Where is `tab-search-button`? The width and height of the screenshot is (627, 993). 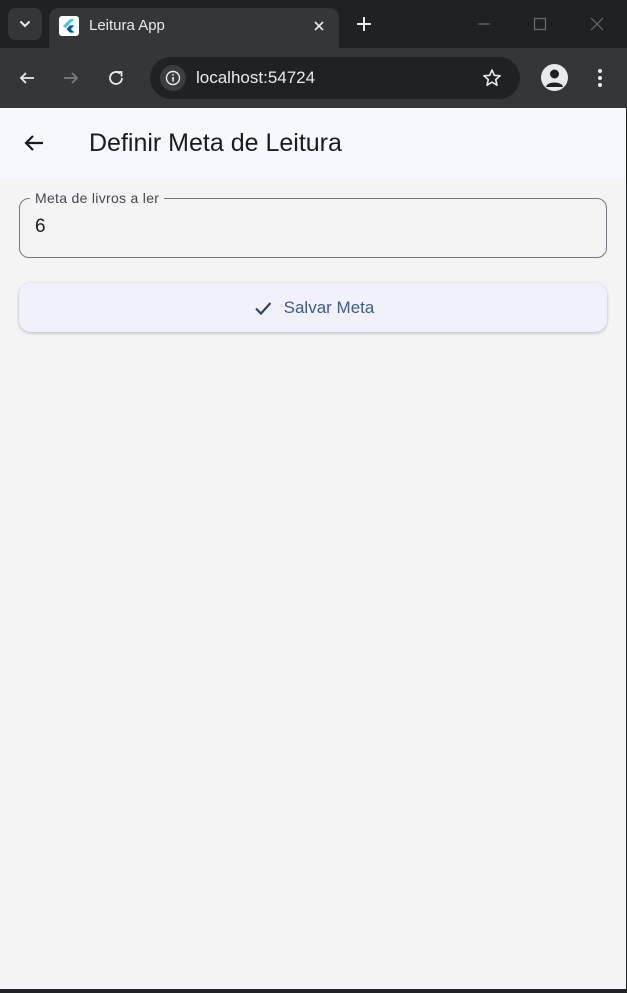 tab-search-button is located at coordinates (25, 24).